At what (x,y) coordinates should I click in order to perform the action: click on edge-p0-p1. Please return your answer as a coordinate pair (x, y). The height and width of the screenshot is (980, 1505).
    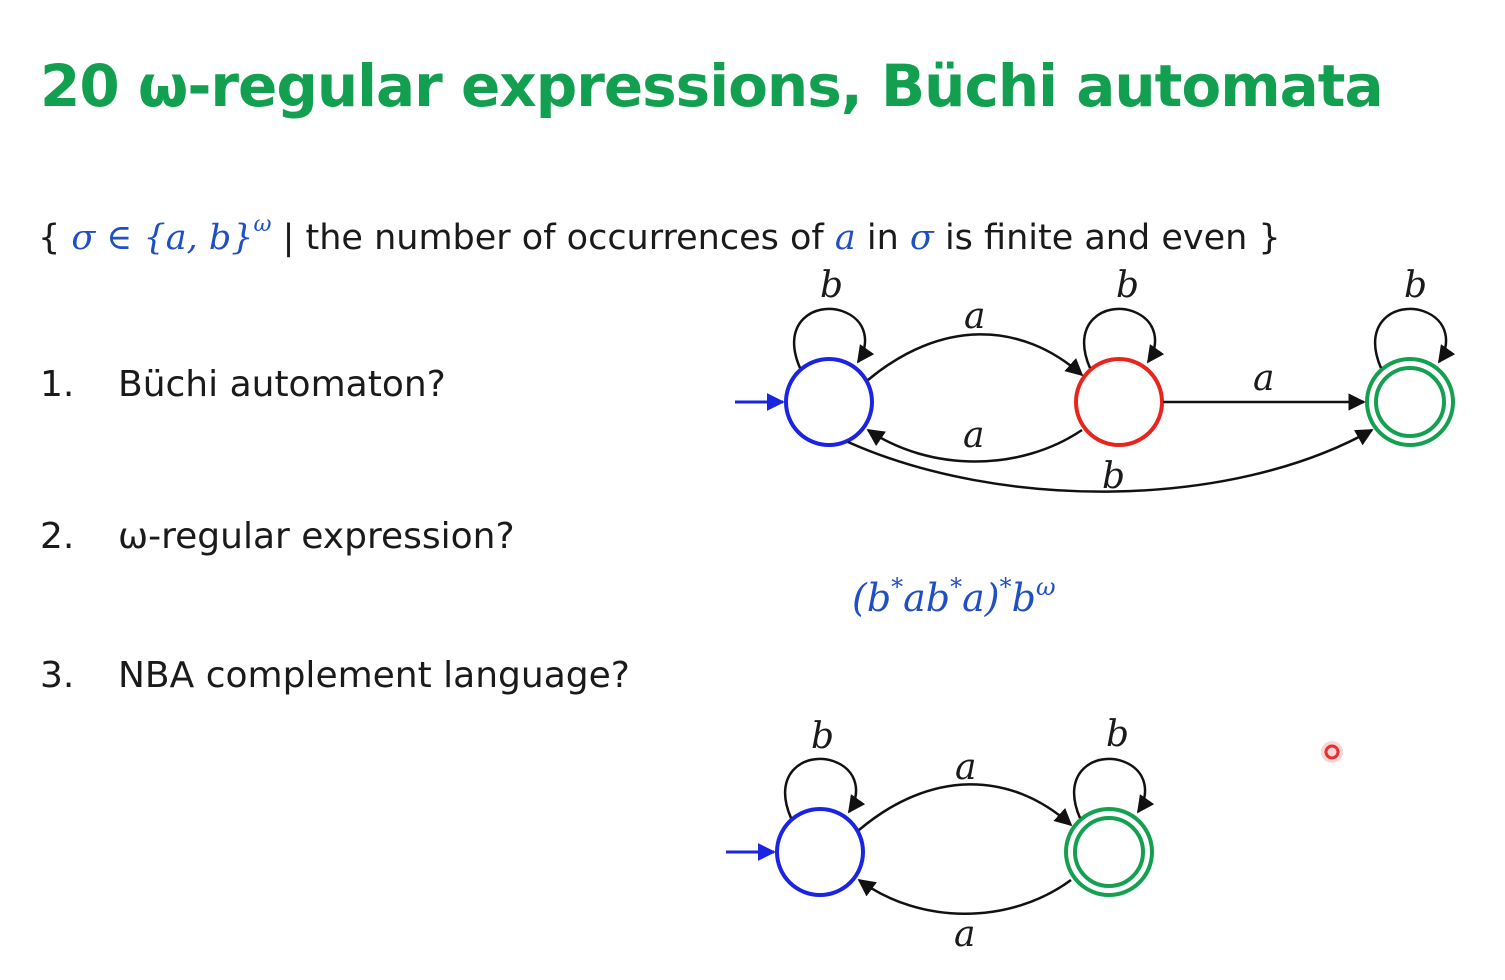
    Looking at the image, I should click on (965, 807).